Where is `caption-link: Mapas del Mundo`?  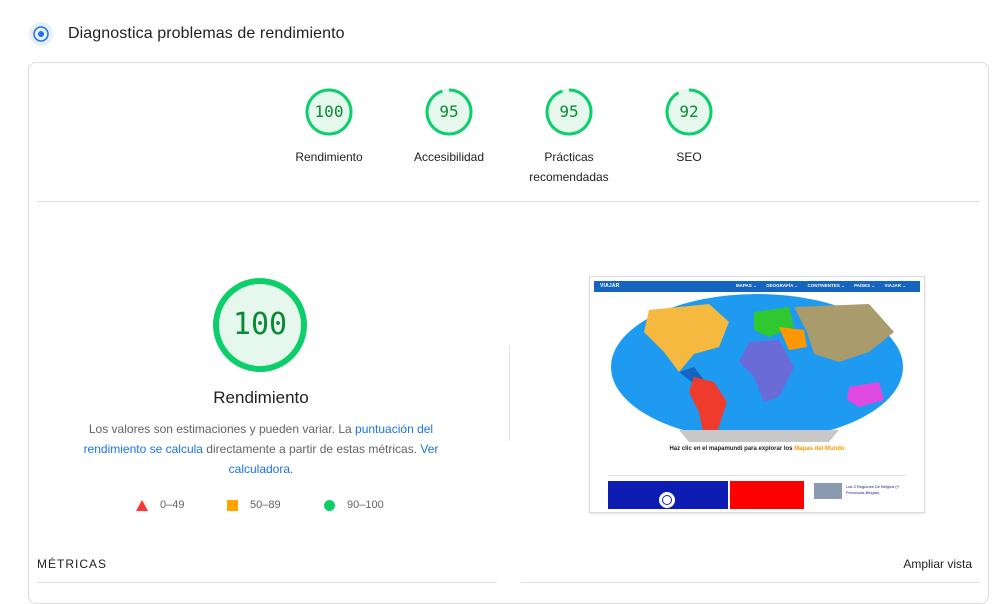
caption-link: Mapas del Mundo is located at coordinates (819, 449).